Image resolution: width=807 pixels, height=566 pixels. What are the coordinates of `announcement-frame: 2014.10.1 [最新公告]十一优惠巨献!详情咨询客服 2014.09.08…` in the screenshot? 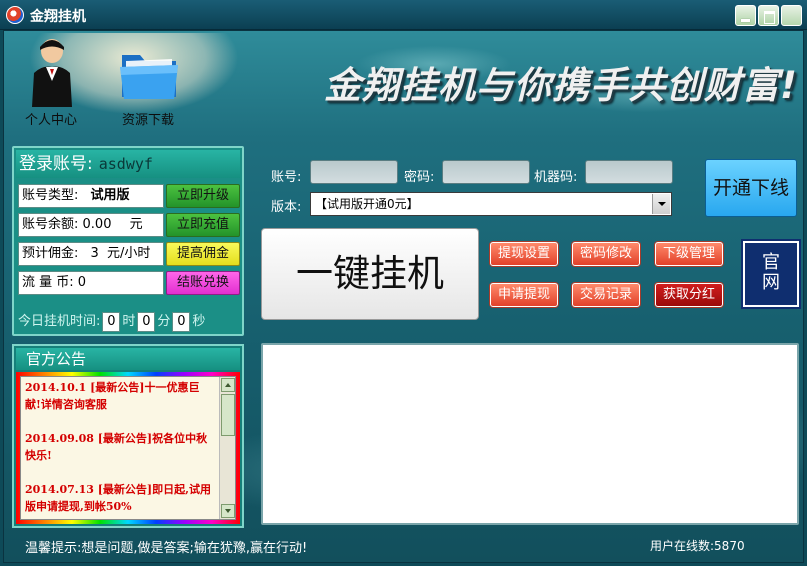 It's located at (128, 448).